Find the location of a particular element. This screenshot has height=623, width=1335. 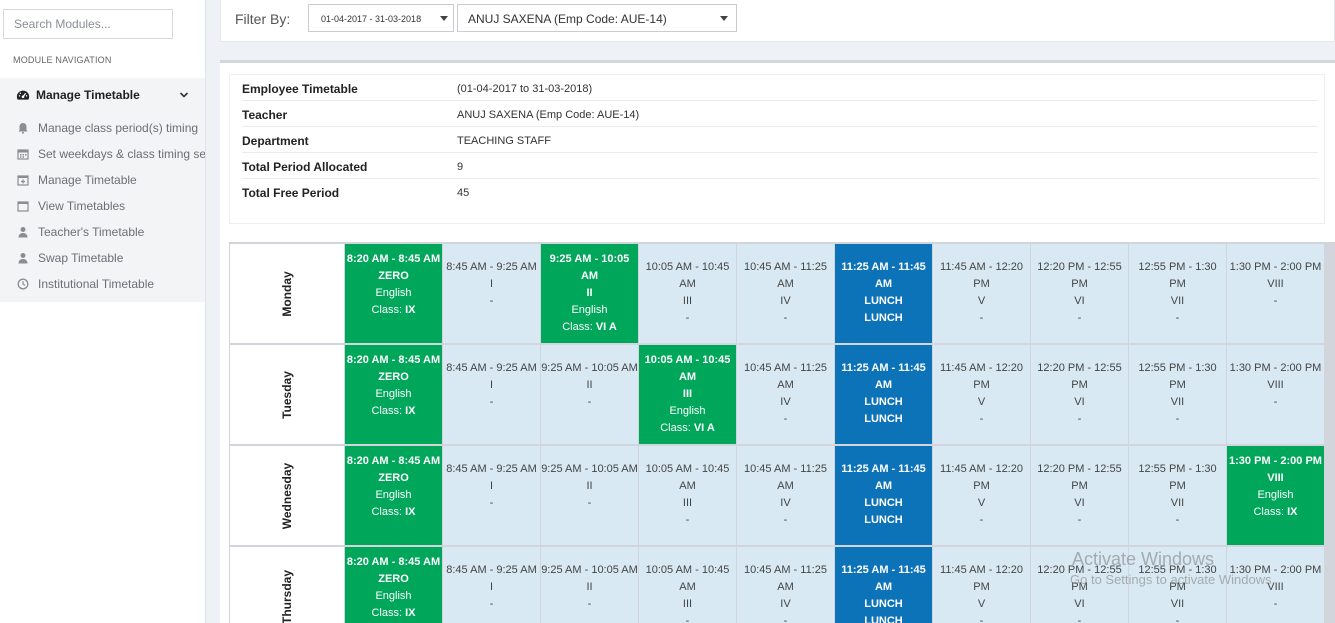

slot-class-value: VI A is located at coordinates (606, 327).